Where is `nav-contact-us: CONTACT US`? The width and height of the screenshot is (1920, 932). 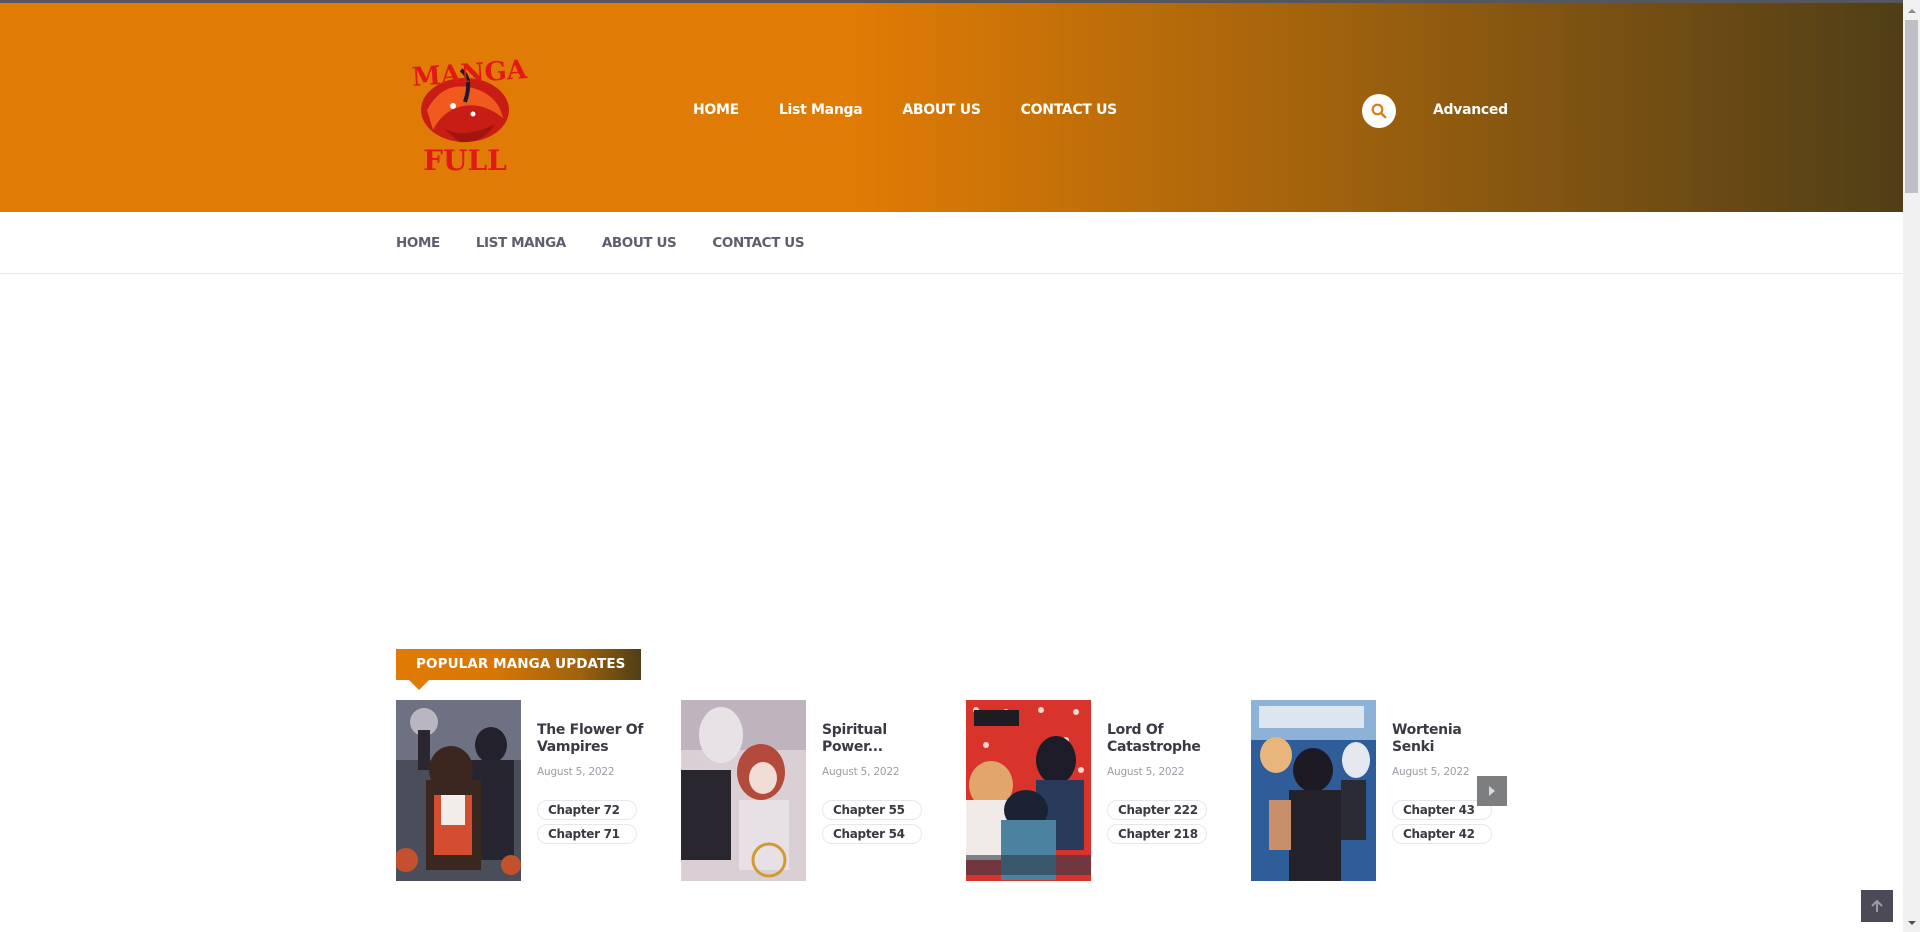 nav-contact-us: CONTACT US is located at coordinates (1069, 110).